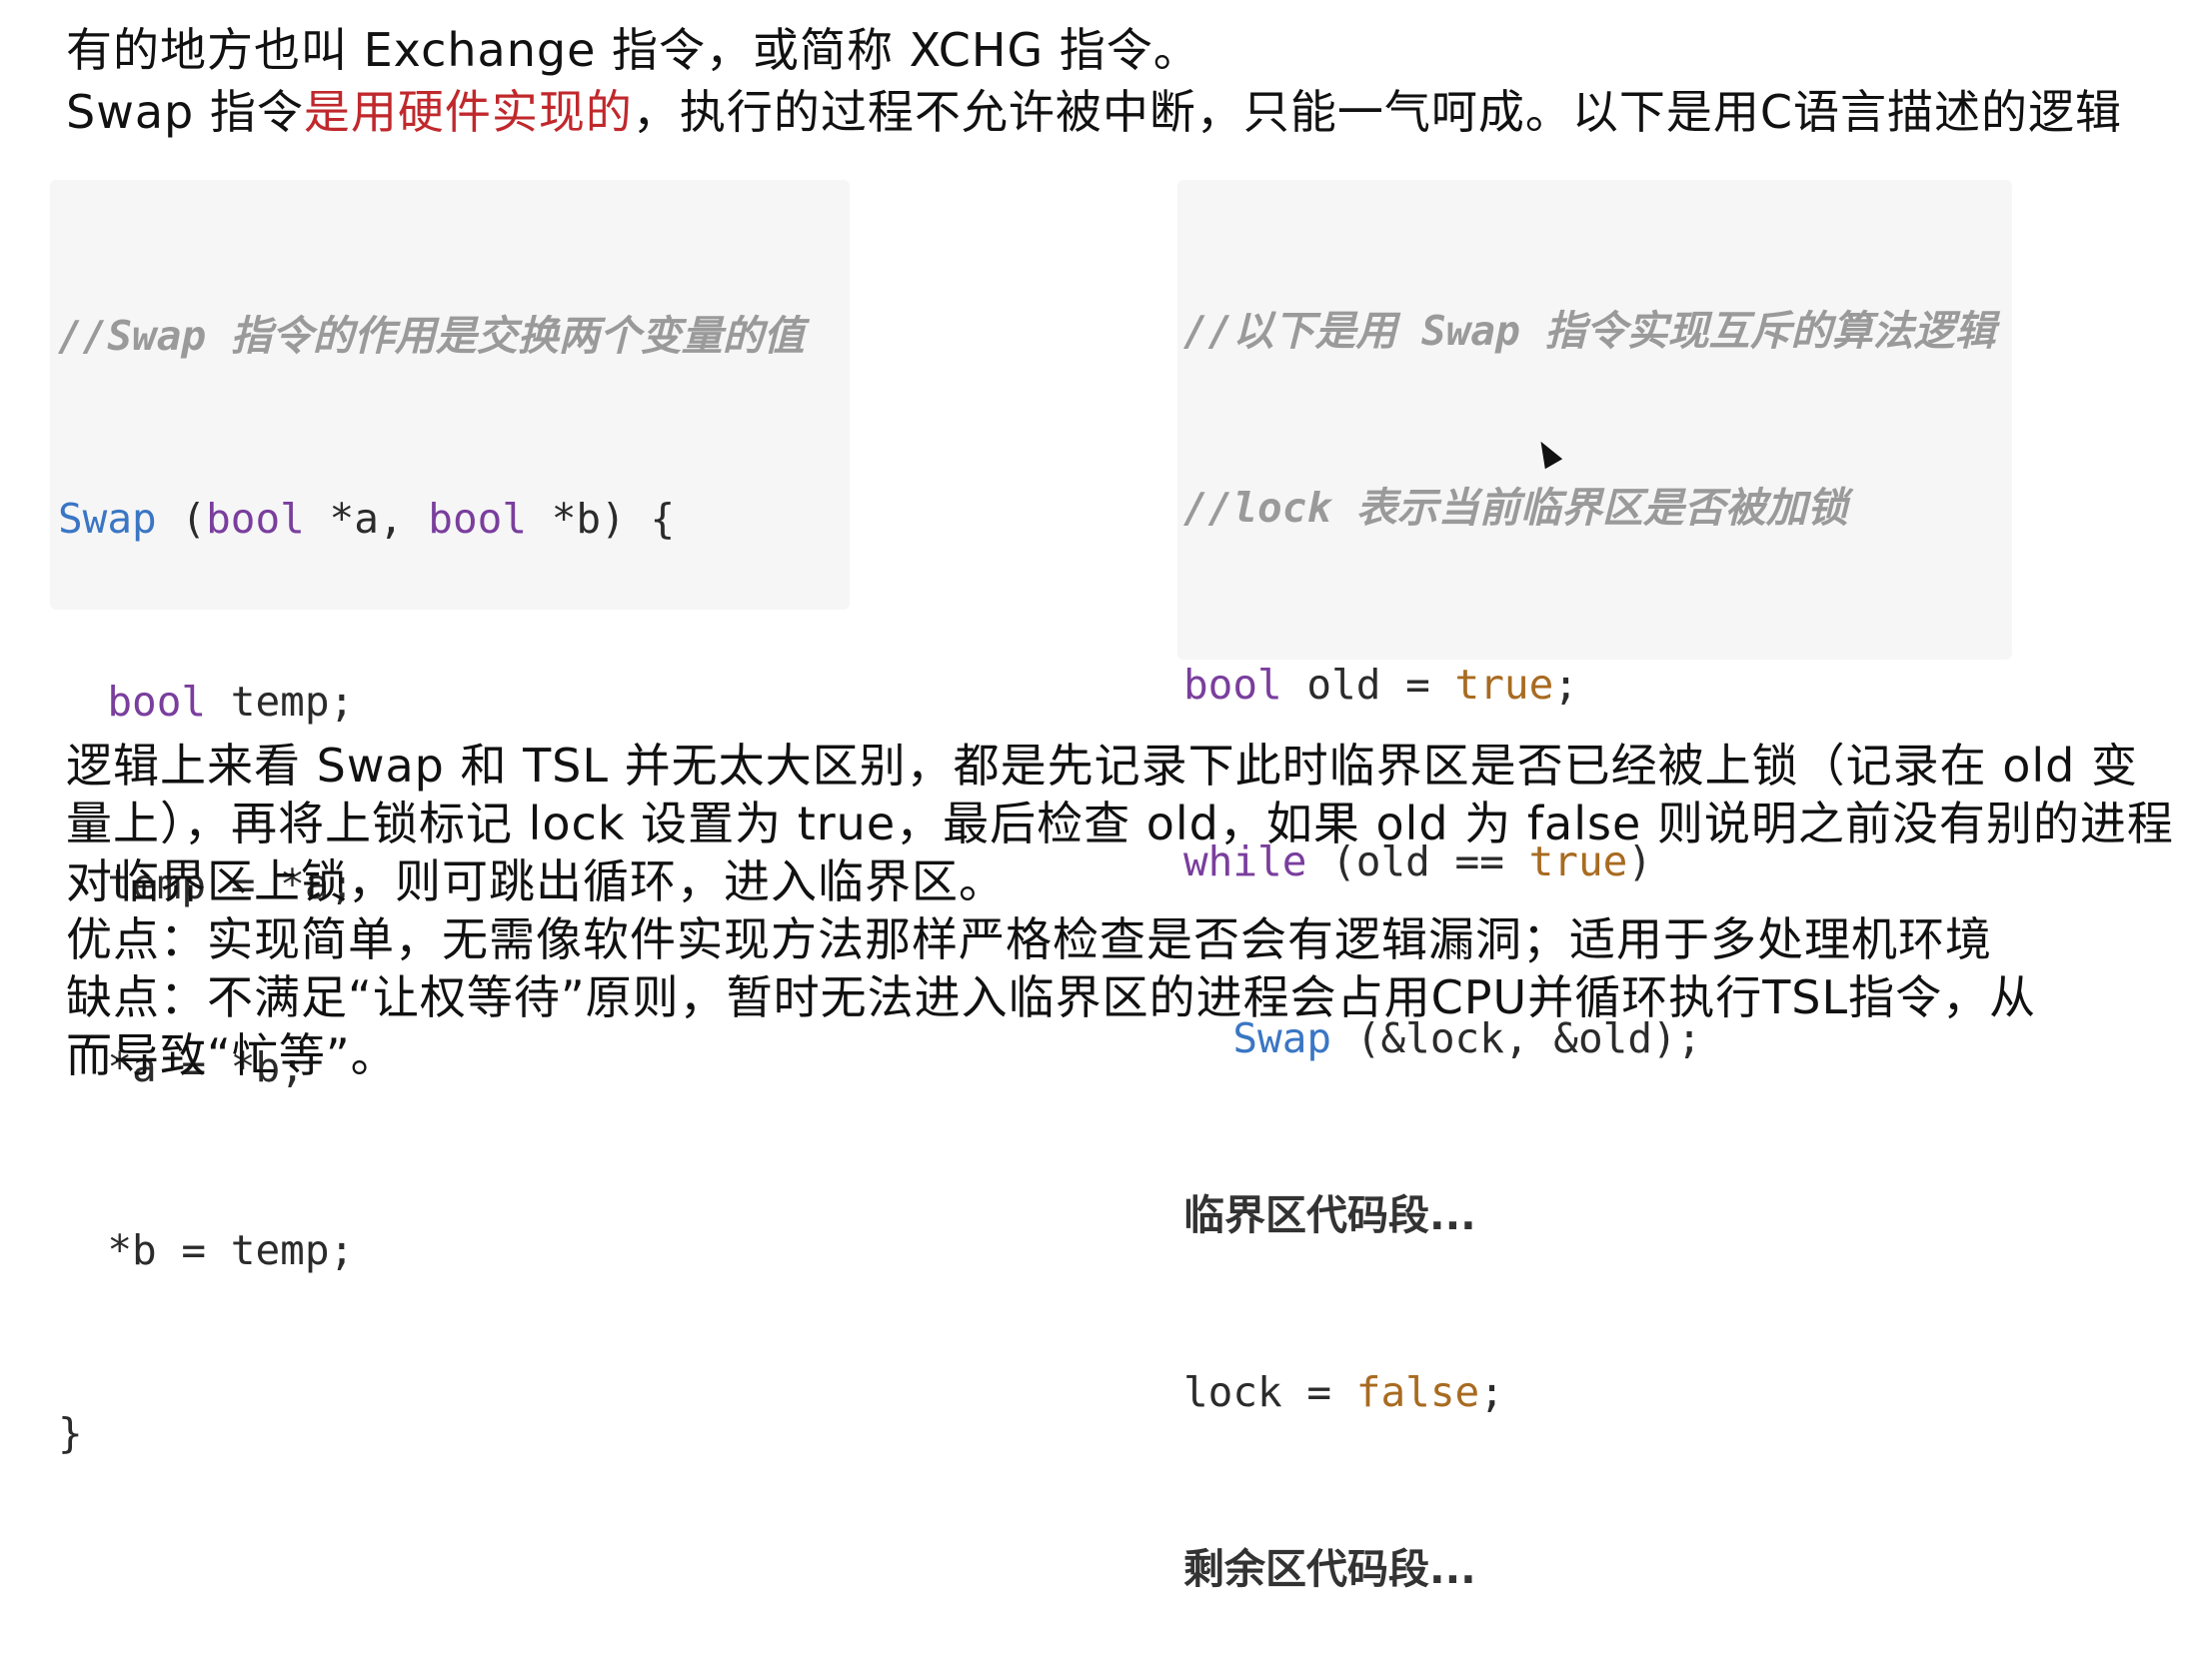 This screenshot has height=1658, width=2212. Describe the element at coordinates (1515, 508) in the screenshot. I see `code-comment: //lock 表示当前临界区是否被加锁` at that location.